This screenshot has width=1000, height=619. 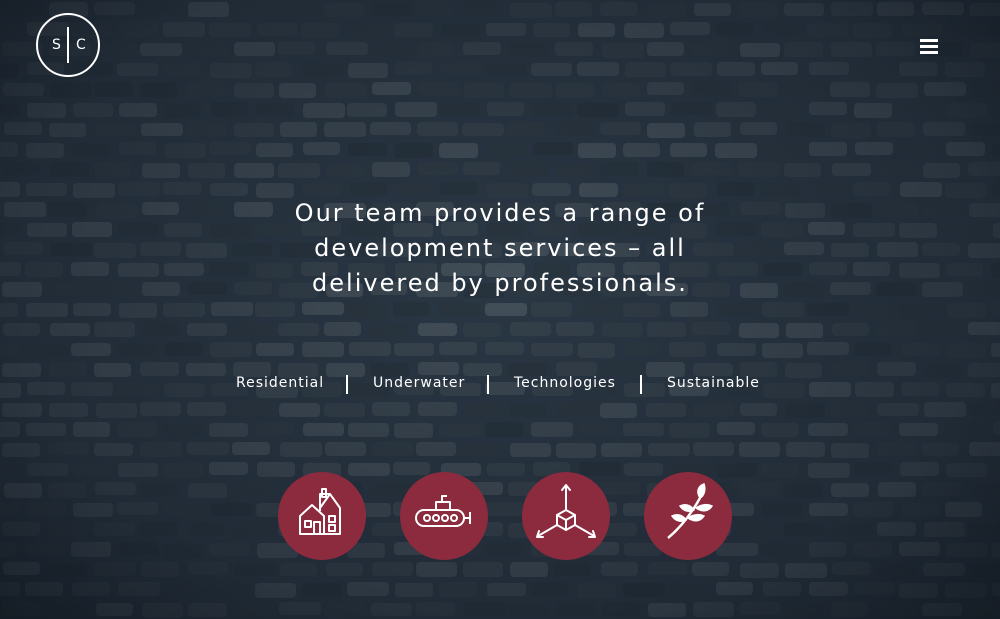 What do you see at coordinates (68, 45) in the screenshot?
I see `logo: S C` at bounding box center [68, 45].